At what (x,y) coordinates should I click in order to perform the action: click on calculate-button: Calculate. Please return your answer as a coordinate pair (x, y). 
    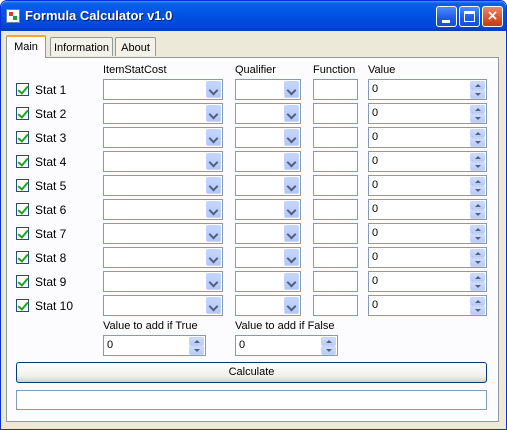
    Looking at the image, I should click on (251, 372).